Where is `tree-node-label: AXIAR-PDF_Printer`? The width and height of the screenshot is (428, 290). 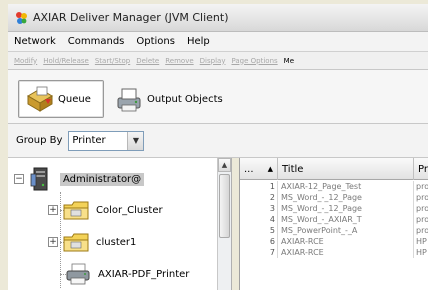
tree-node-label: AXIAR-PDF_Printer is located at coordinates (144, 274).